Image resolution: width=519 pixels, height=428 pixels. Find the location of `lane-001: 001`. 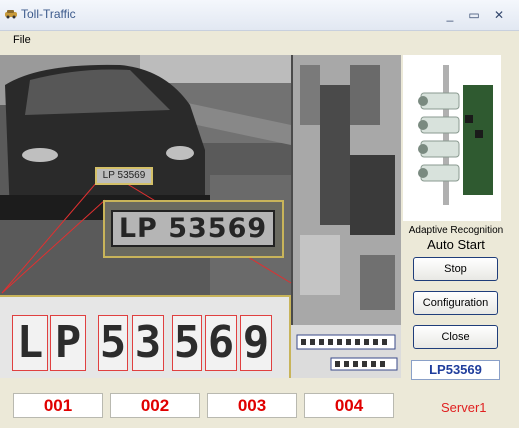

lane-001: 001 is located at coordinates (58, 405).